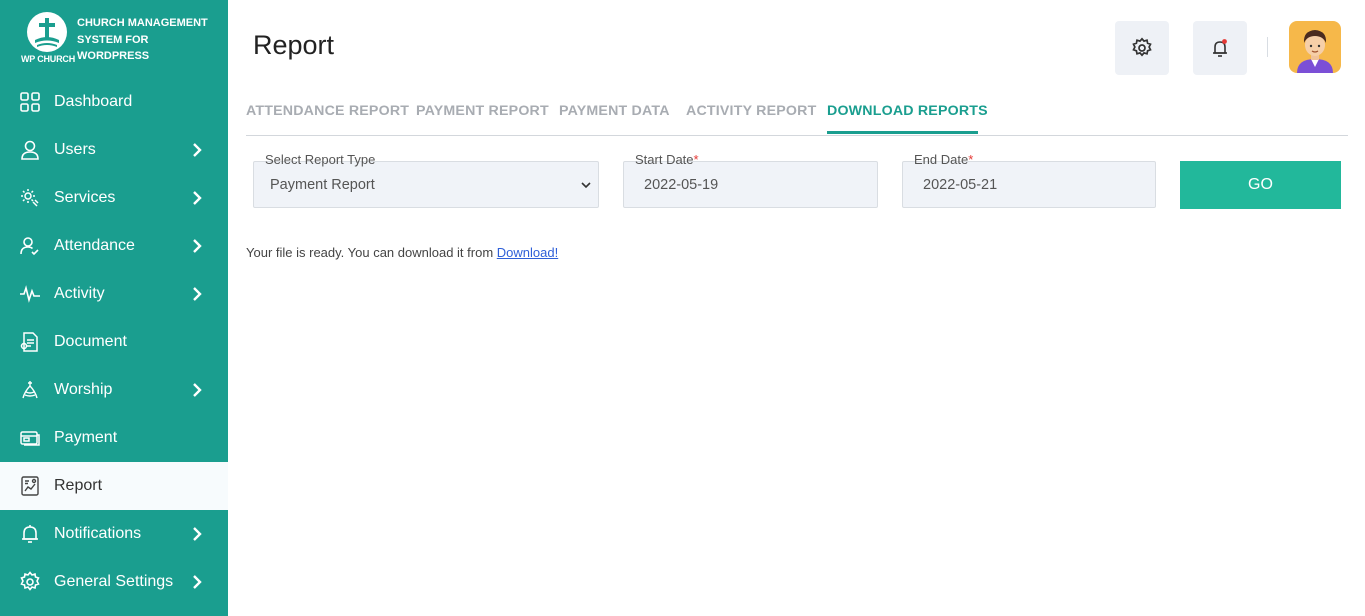 Image resolution: width=1365 pixels, height=616 pixels. What do you see at coordinates (30, 102) in the screenshot?
I see `dashboard-icon` at bounding box center [30, 102].